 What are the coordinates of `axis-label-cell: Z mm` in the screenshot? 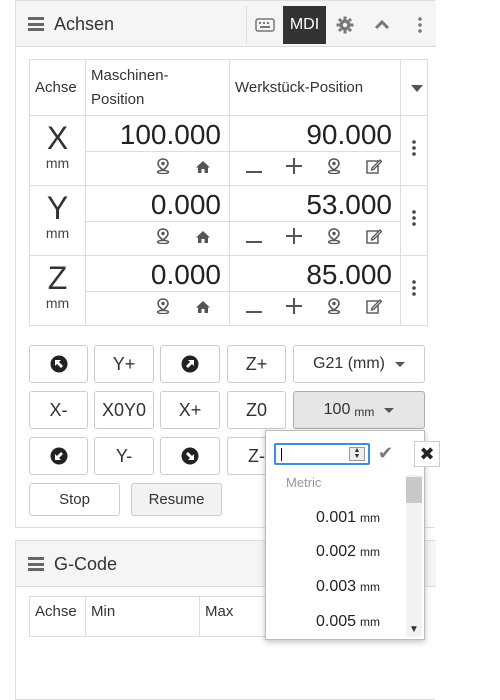 It's located at (57, 290).